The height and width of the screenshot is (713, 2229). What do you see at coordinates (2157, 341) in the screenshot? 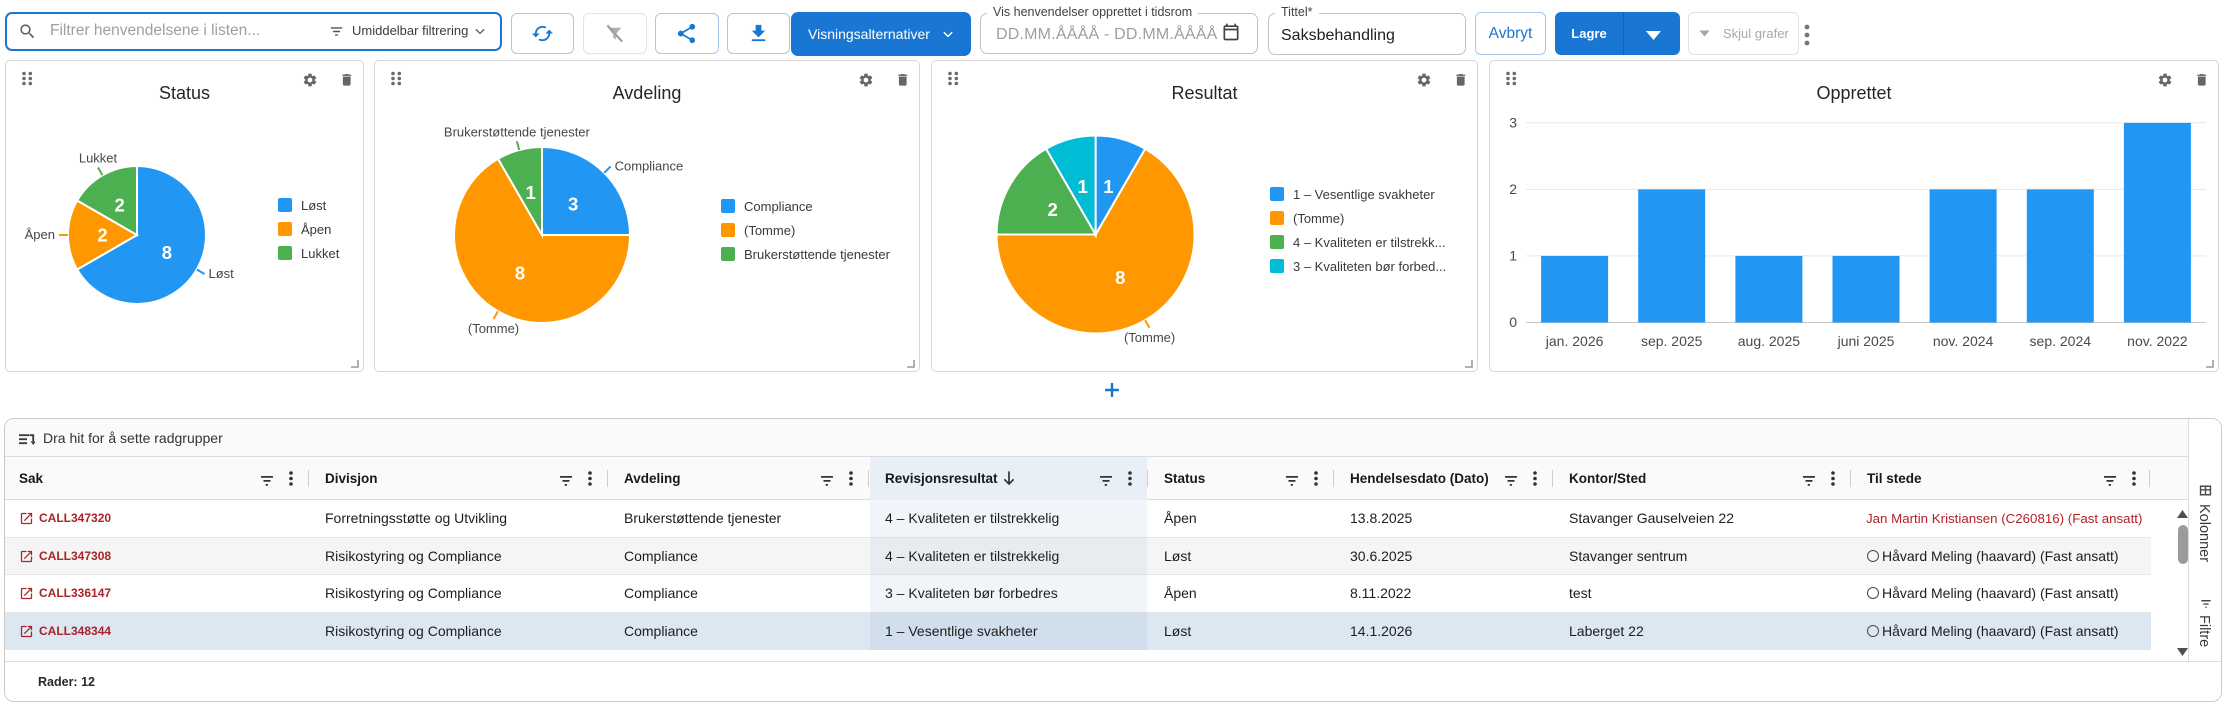
I see `svg-text: nov. 2022` at bounding box center [2157, 341].